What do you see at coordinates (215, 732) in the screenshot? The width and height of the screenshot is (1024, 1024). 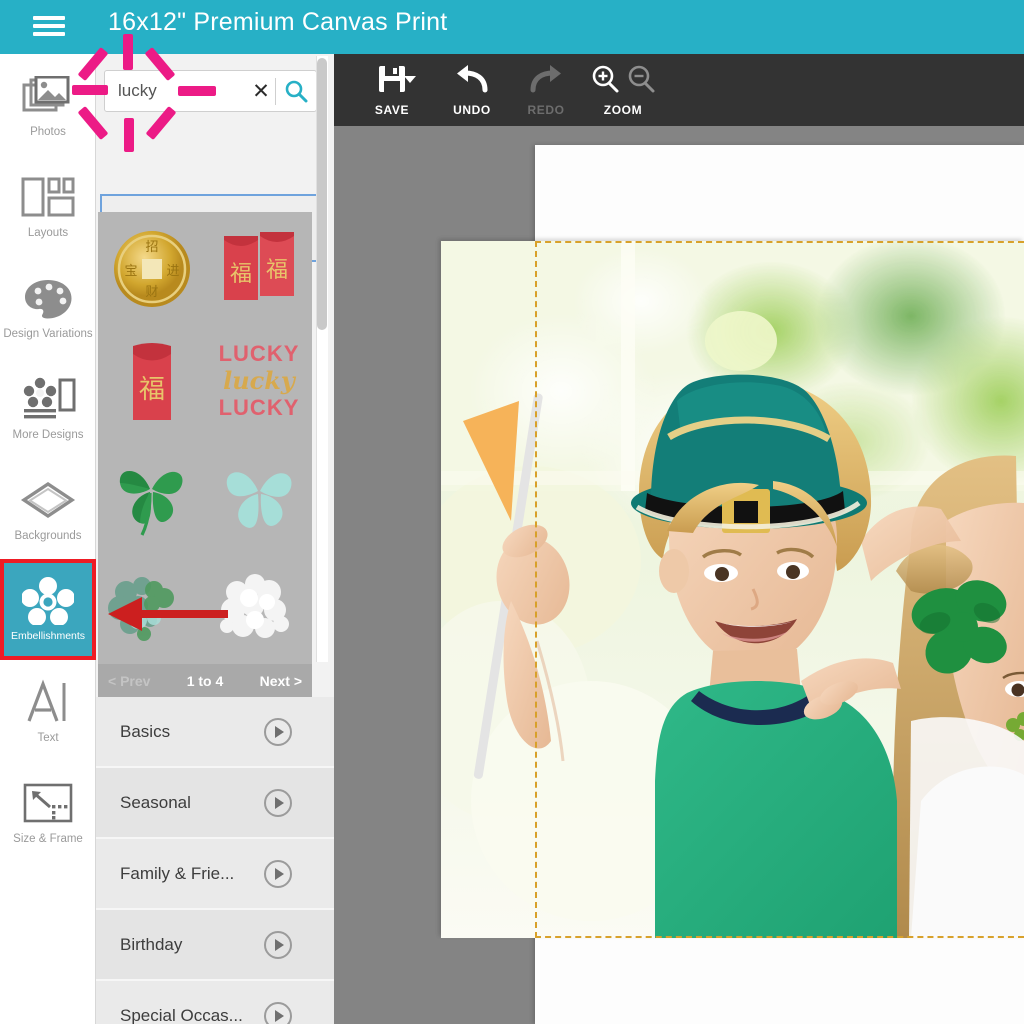 I see `category-row-basics: Basics` at bounding box center [215, 732].